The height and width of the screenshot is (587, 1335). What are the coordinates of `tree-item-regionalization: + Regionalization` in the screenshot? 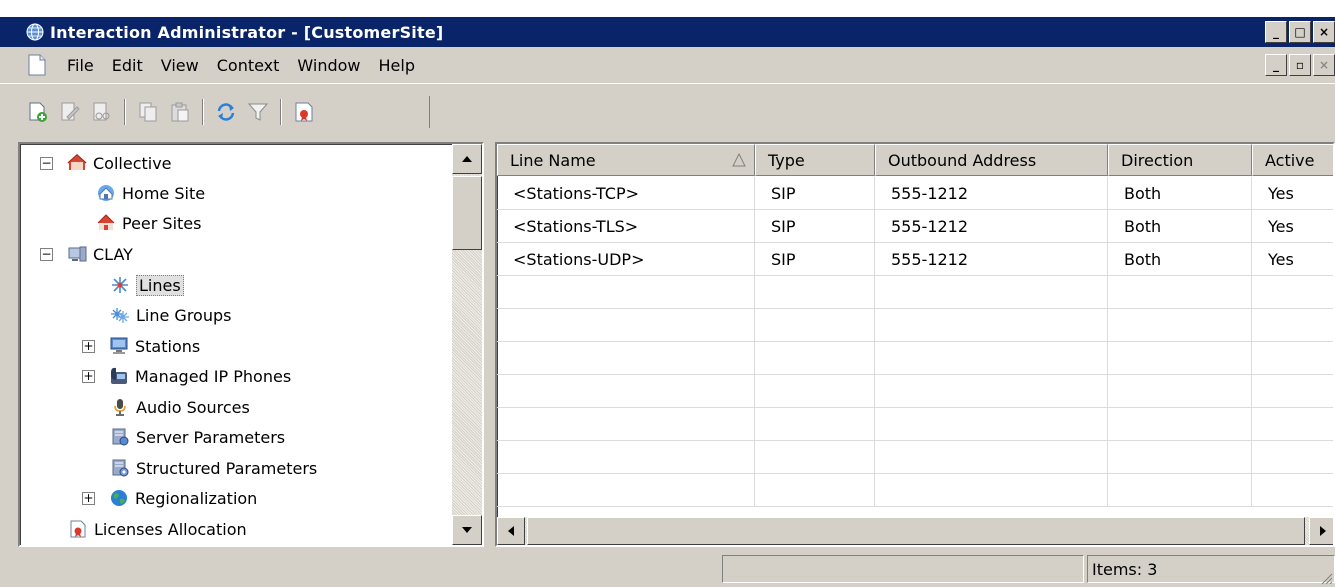 It's located at (169, 498).